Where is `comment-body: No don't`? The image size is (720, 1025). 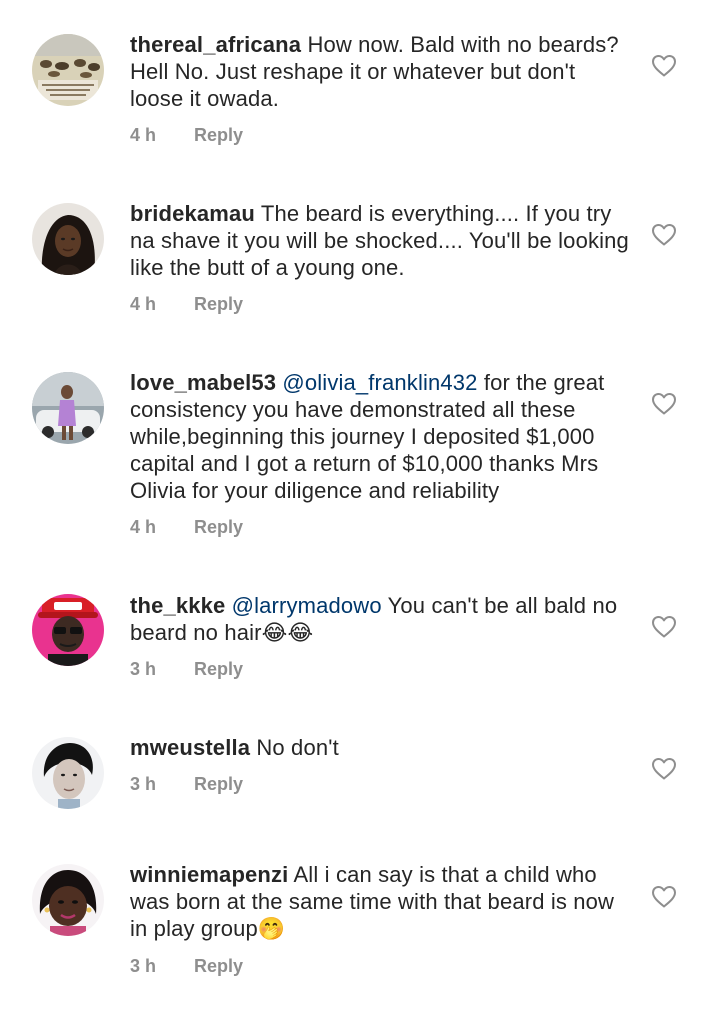 comment-body: No don't is located at coordinates (297, 747).